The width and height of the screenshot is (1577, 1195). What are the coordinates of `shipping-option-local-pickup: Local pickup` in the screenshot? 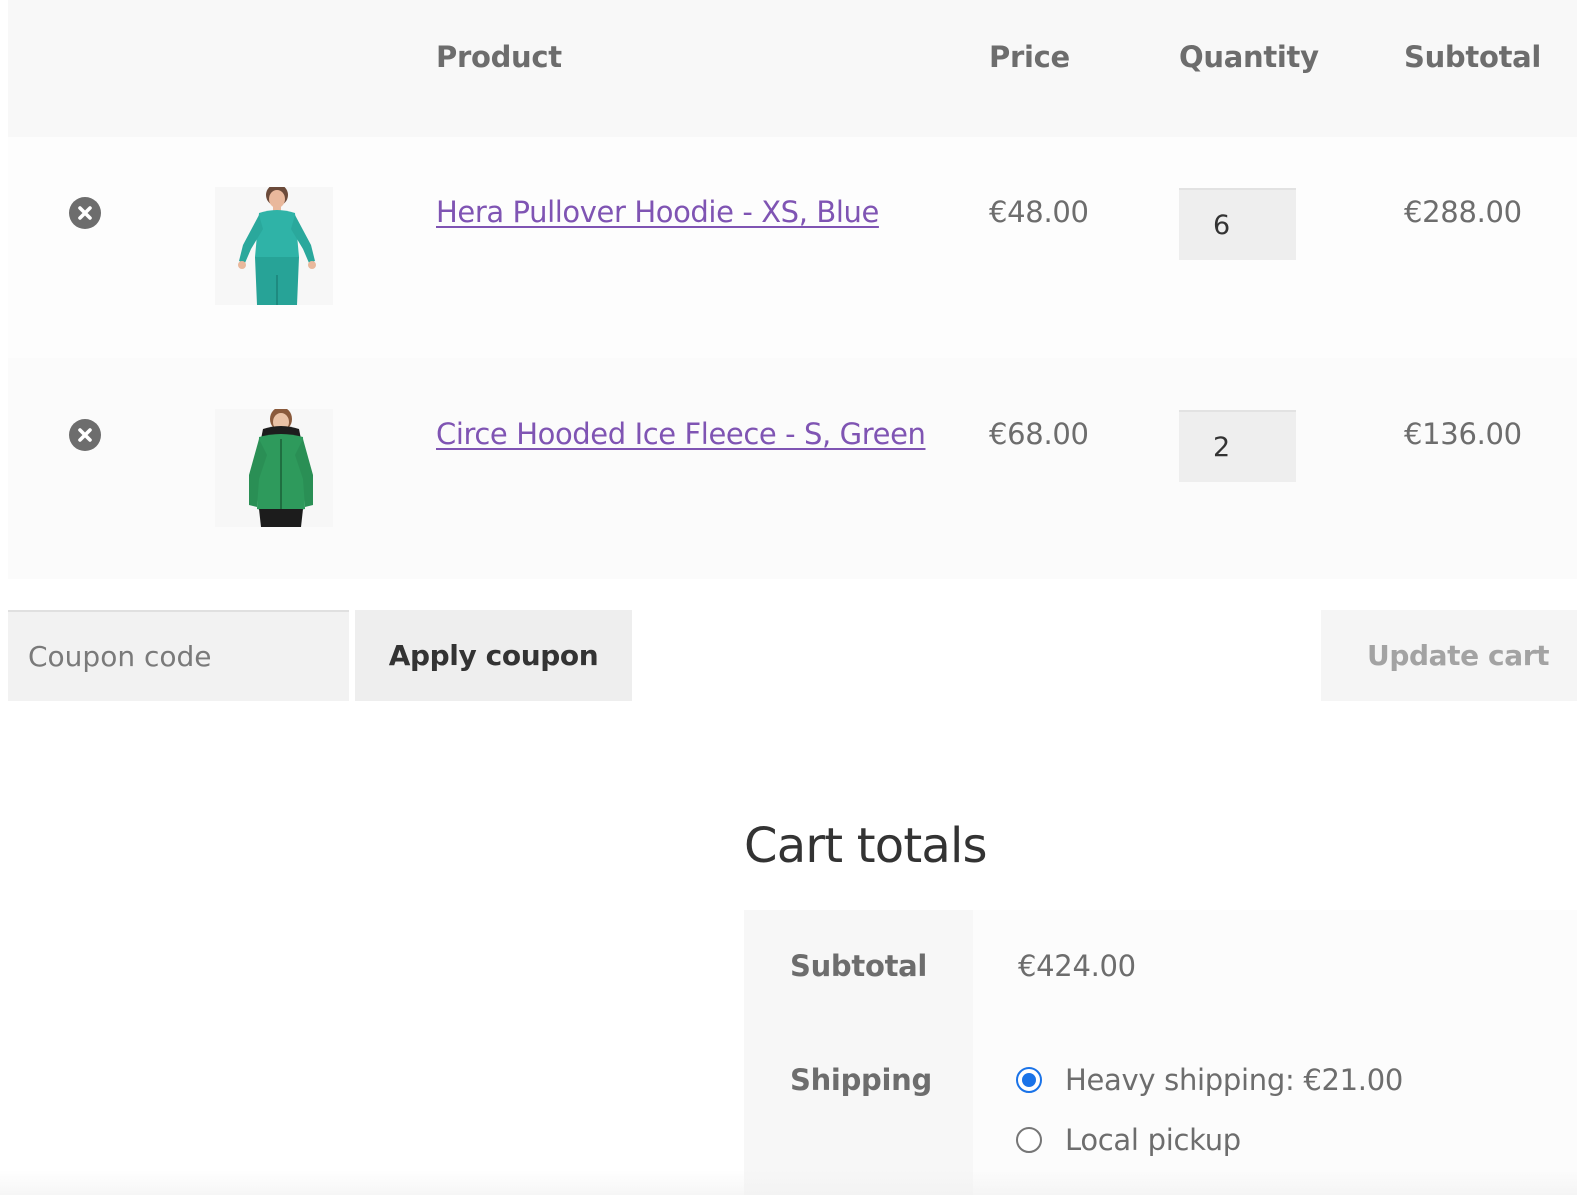 It's located at (1128, 1140).